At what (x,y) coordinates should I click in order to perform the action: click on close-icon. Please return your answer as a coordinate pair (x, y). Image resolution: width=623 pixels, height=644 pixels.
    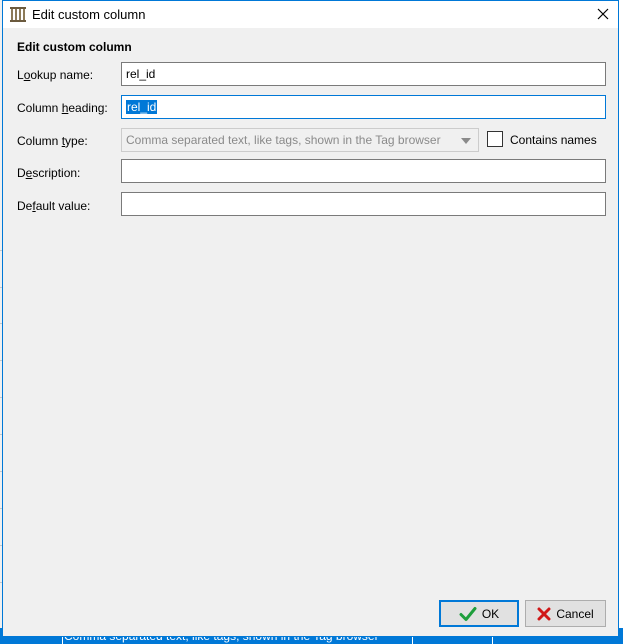
    Looking at the image, I should click on (603, 14).